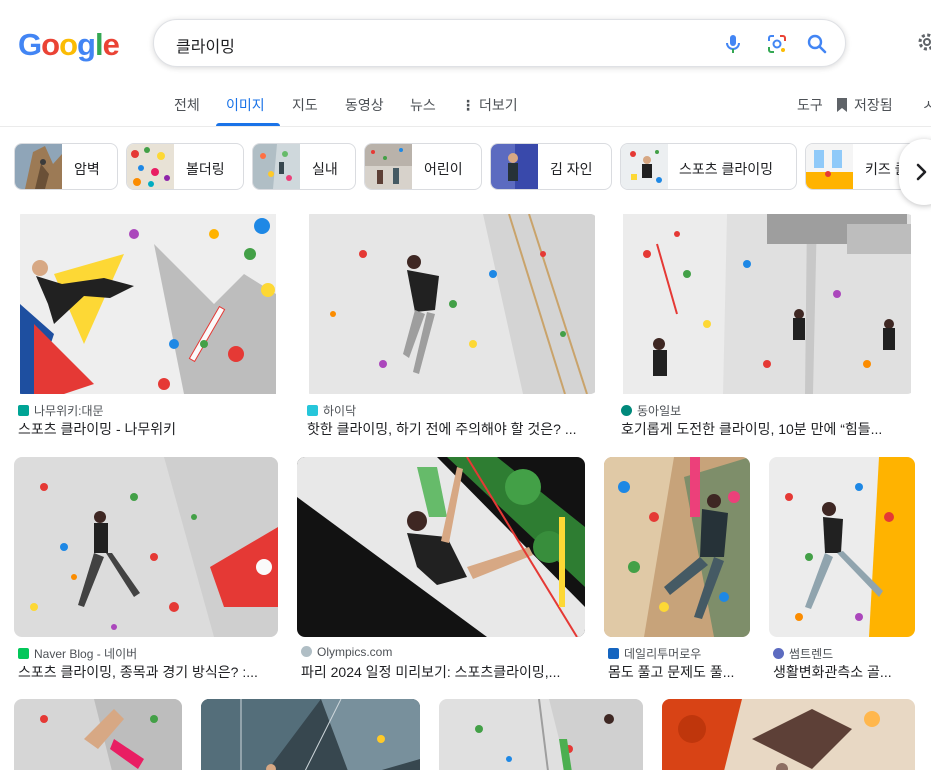 The width and height of the screenshot is (931, 770). Describe the element at coordinates (733, 44) in the screenshot. I see `microphone-icon` at that location.